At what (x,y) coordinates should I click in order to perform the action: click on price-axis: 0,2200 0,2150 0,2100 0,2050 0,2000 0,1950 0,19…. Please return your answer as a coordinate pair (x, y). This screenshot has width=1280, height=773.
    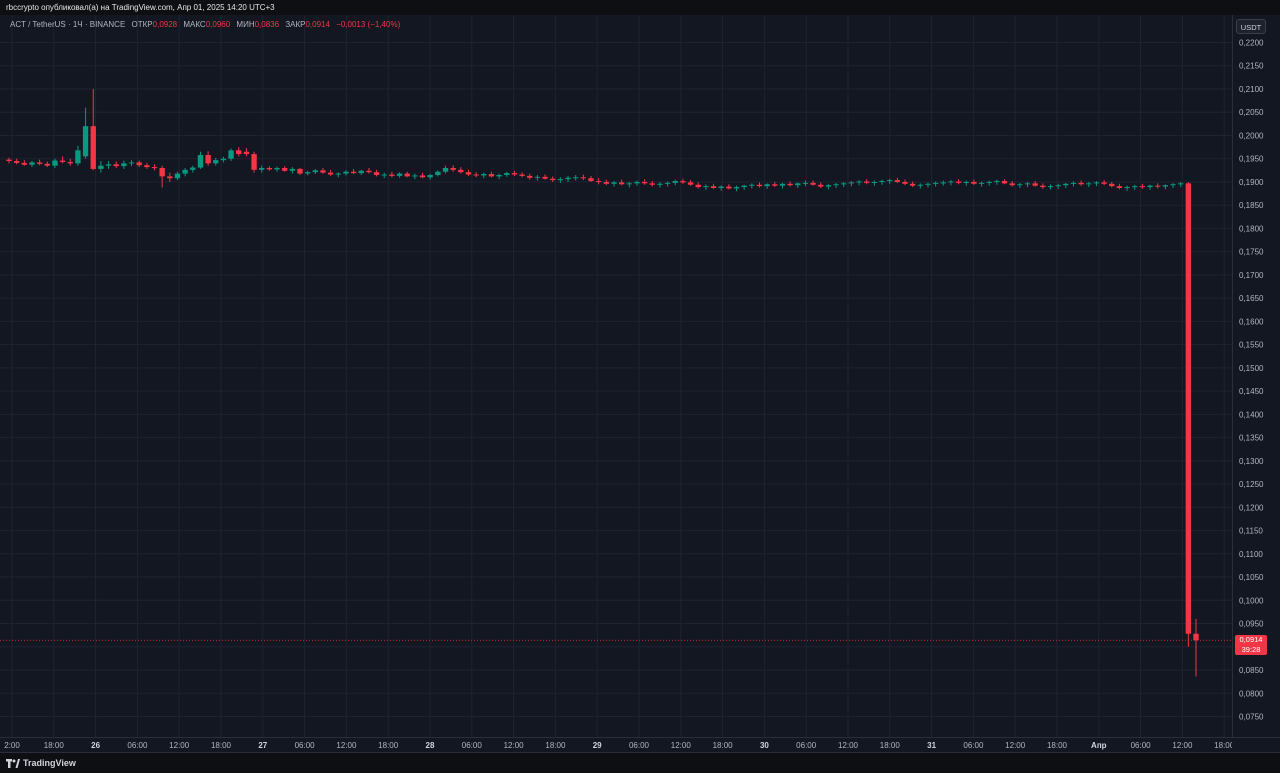
    Looking at the image, I should click on (1256, 376).